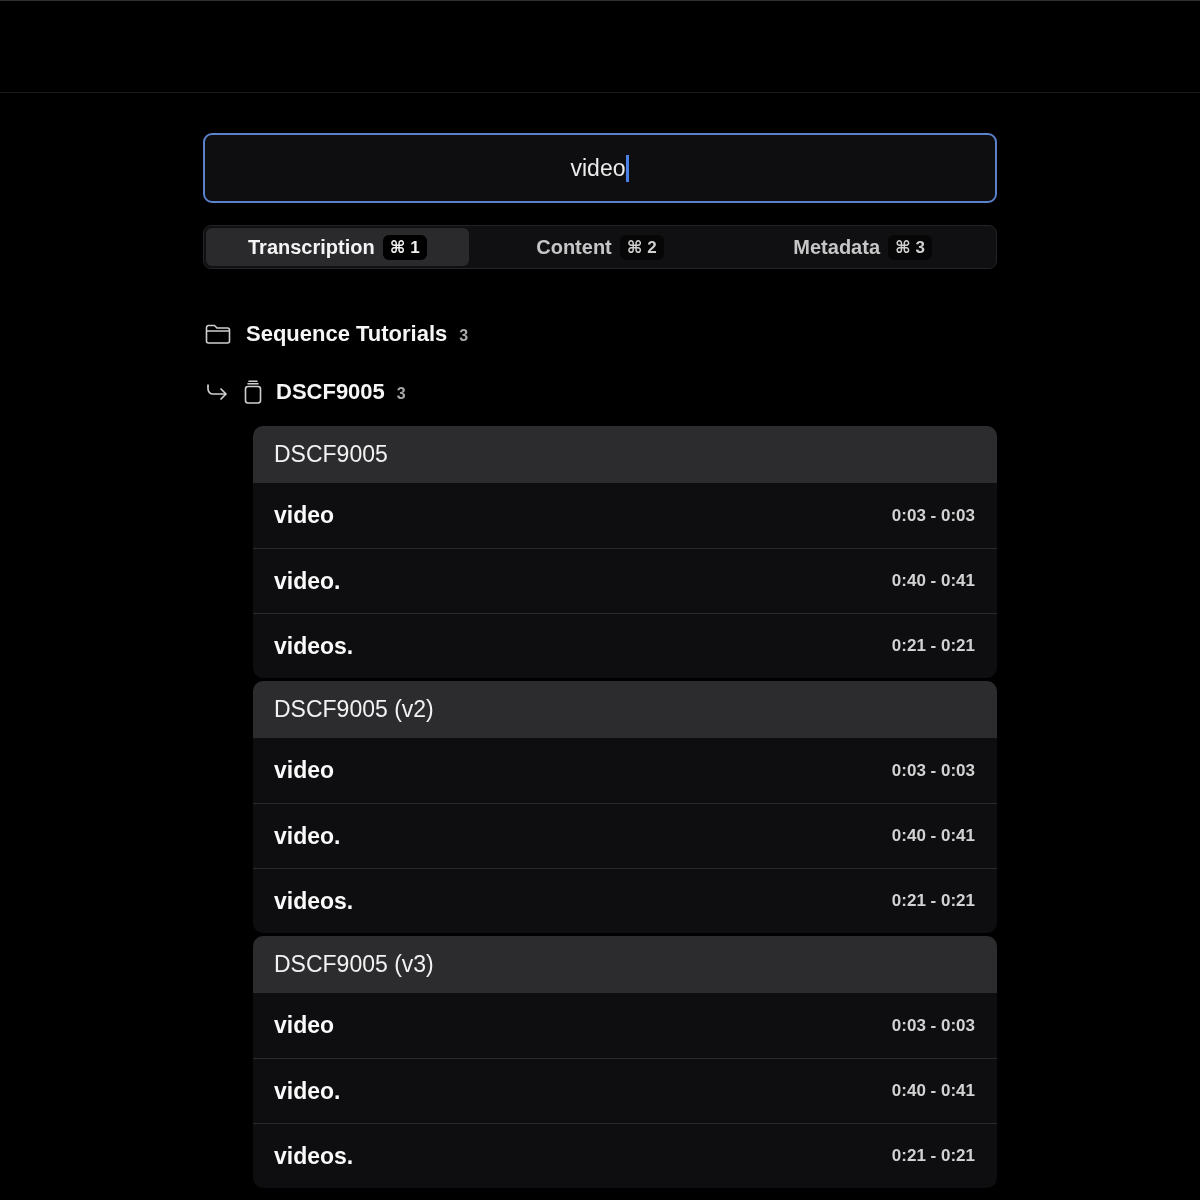 Image resolution: width=1200 pixels, height=1200 pixels. I want to click on shortcut-key: ⌘ 2, so click(641, 247).